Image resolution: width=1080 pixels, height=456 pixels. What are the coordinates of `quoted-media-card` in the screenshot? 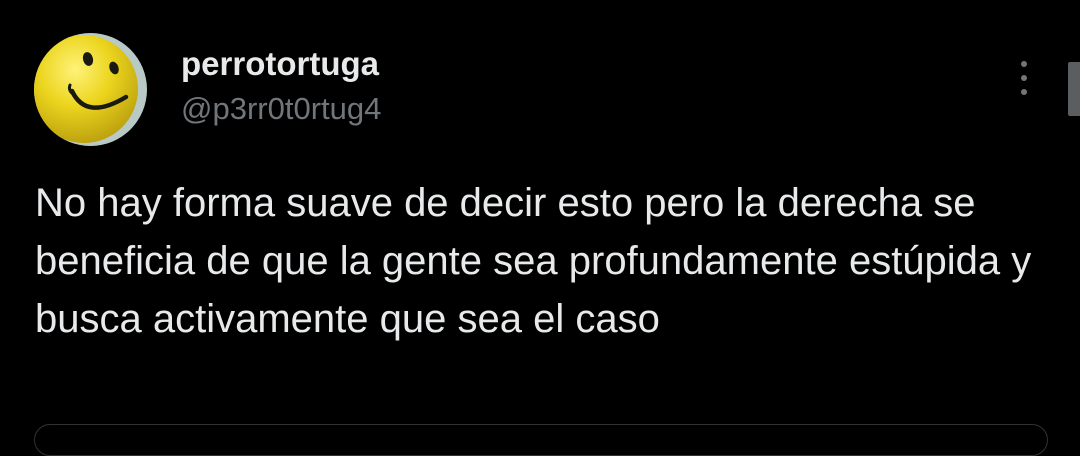 It's located at (541, 440).